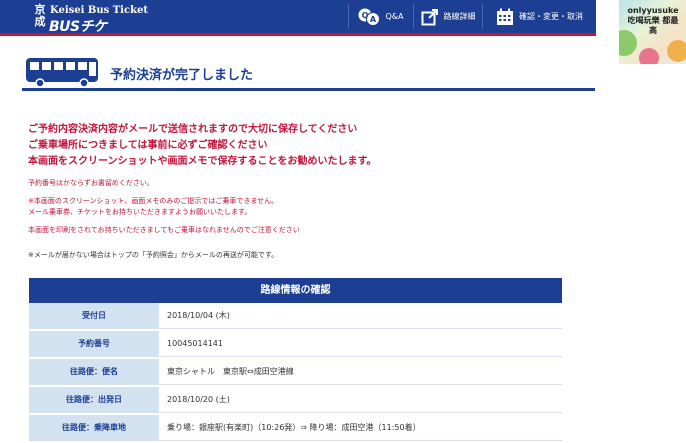 This screenshot has height=443, width=686. I want to click on nav-booking-label: 確認・変更・取消, so click(551, 16).